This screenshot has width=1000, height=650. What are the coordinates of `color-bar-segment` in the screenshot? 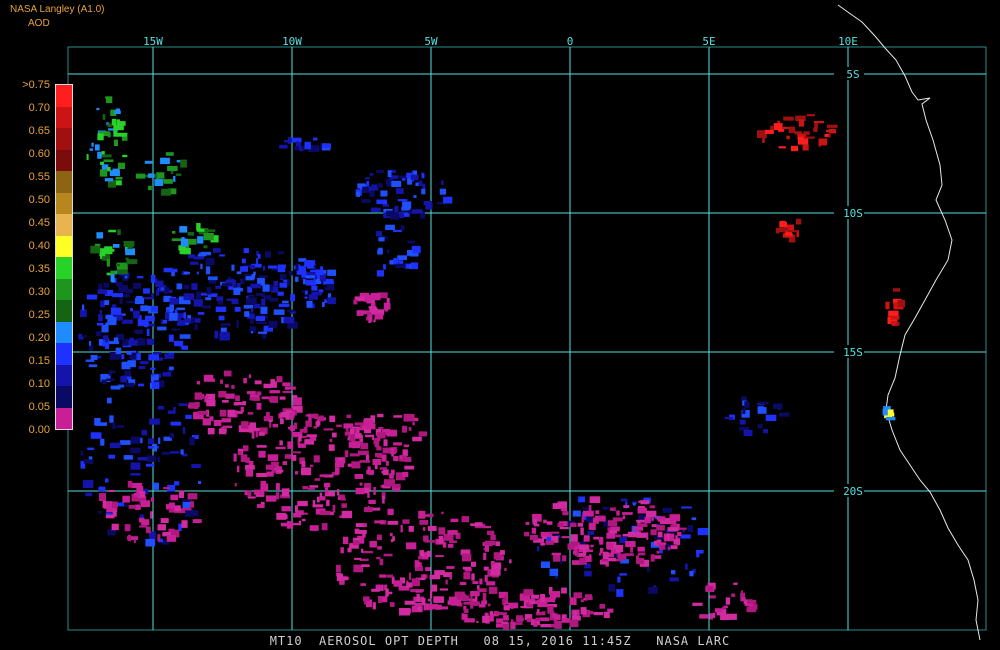 It's located at (64, 182).